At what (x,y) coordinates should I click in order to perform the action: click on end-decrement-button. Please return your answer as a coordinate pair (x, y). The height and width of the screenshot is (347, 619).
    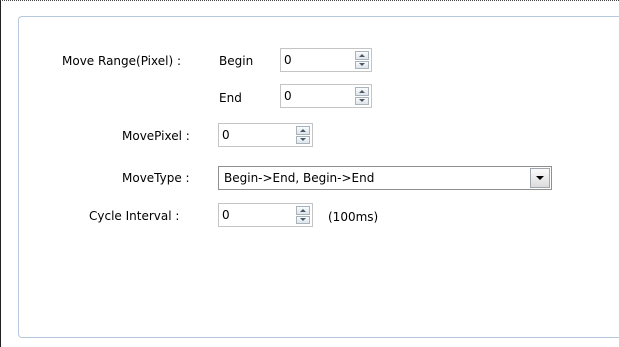
    Looking at the image, I should click on (362, 100).